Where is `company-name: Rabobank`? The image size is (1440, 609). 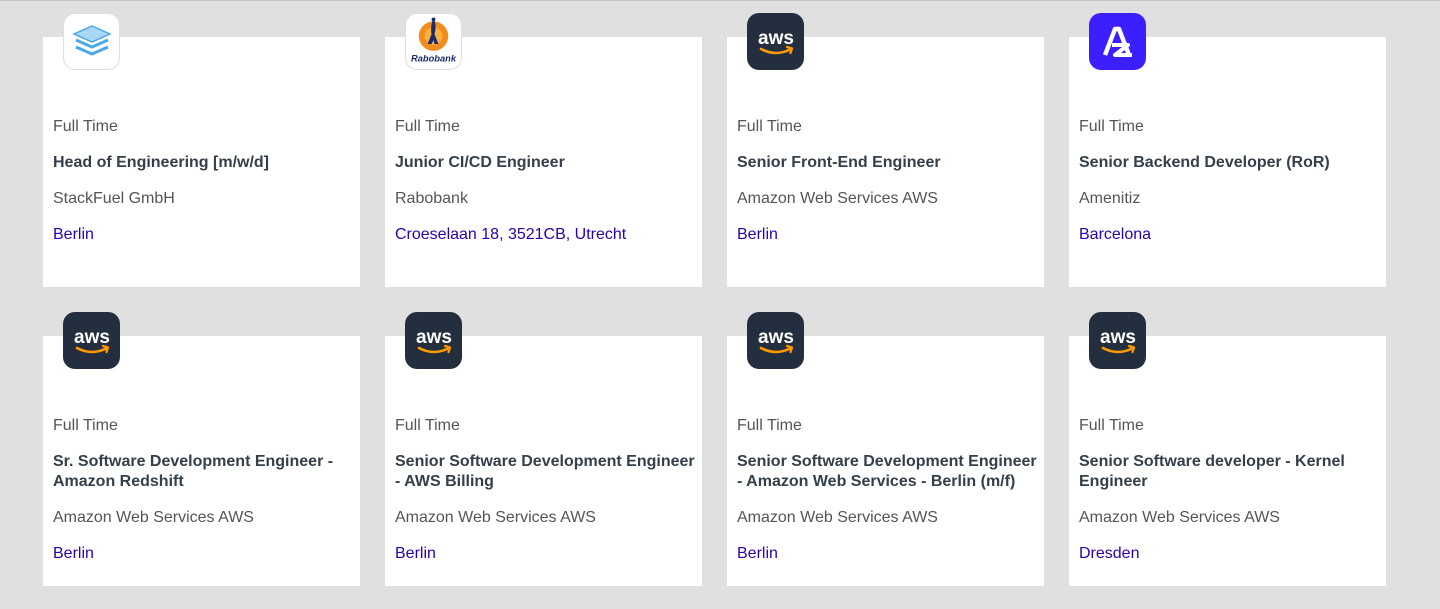 company-name: Rabobank is located at coordinates (431, 198).